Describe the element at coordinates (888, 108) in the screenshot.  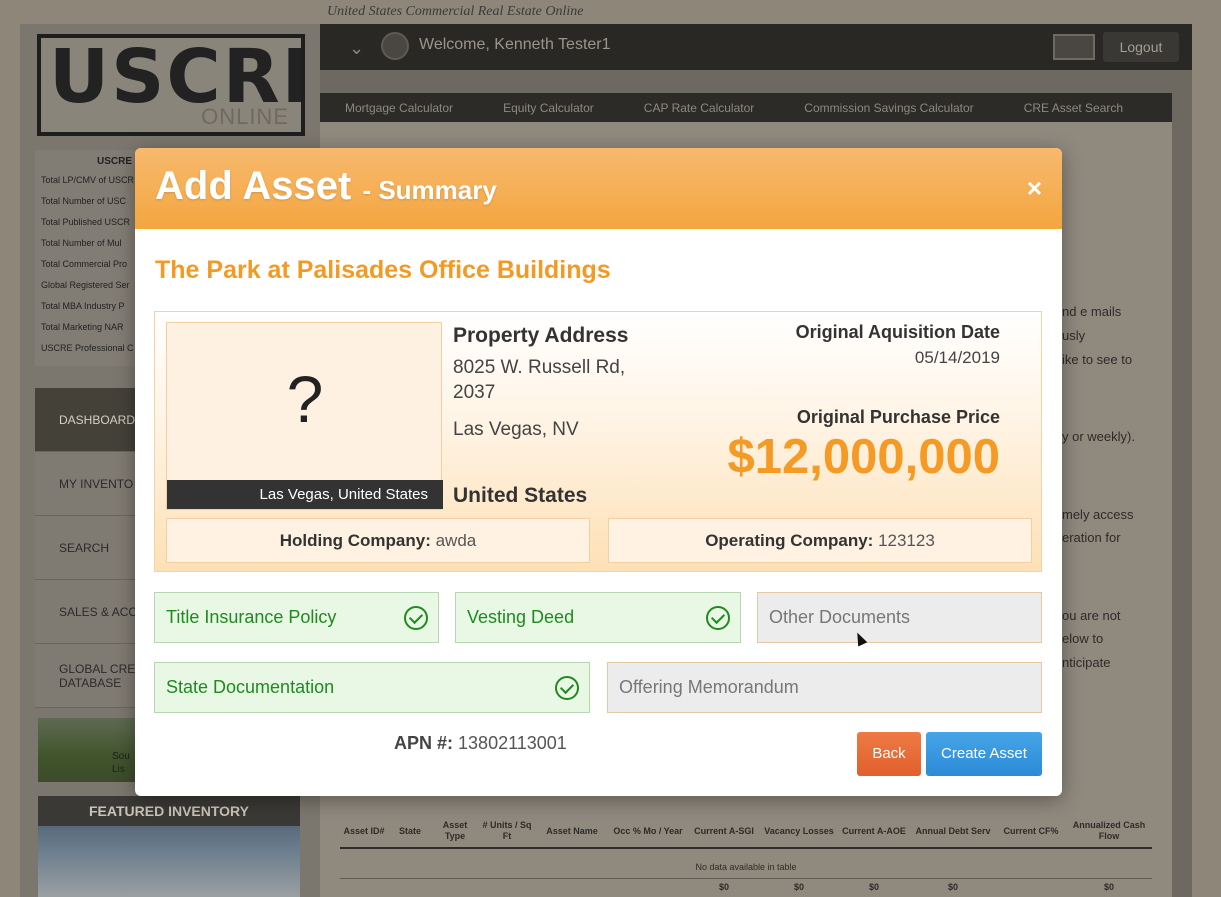
I see `nav-commission-savings-calculator: Commission Savings Calculator` at that location.